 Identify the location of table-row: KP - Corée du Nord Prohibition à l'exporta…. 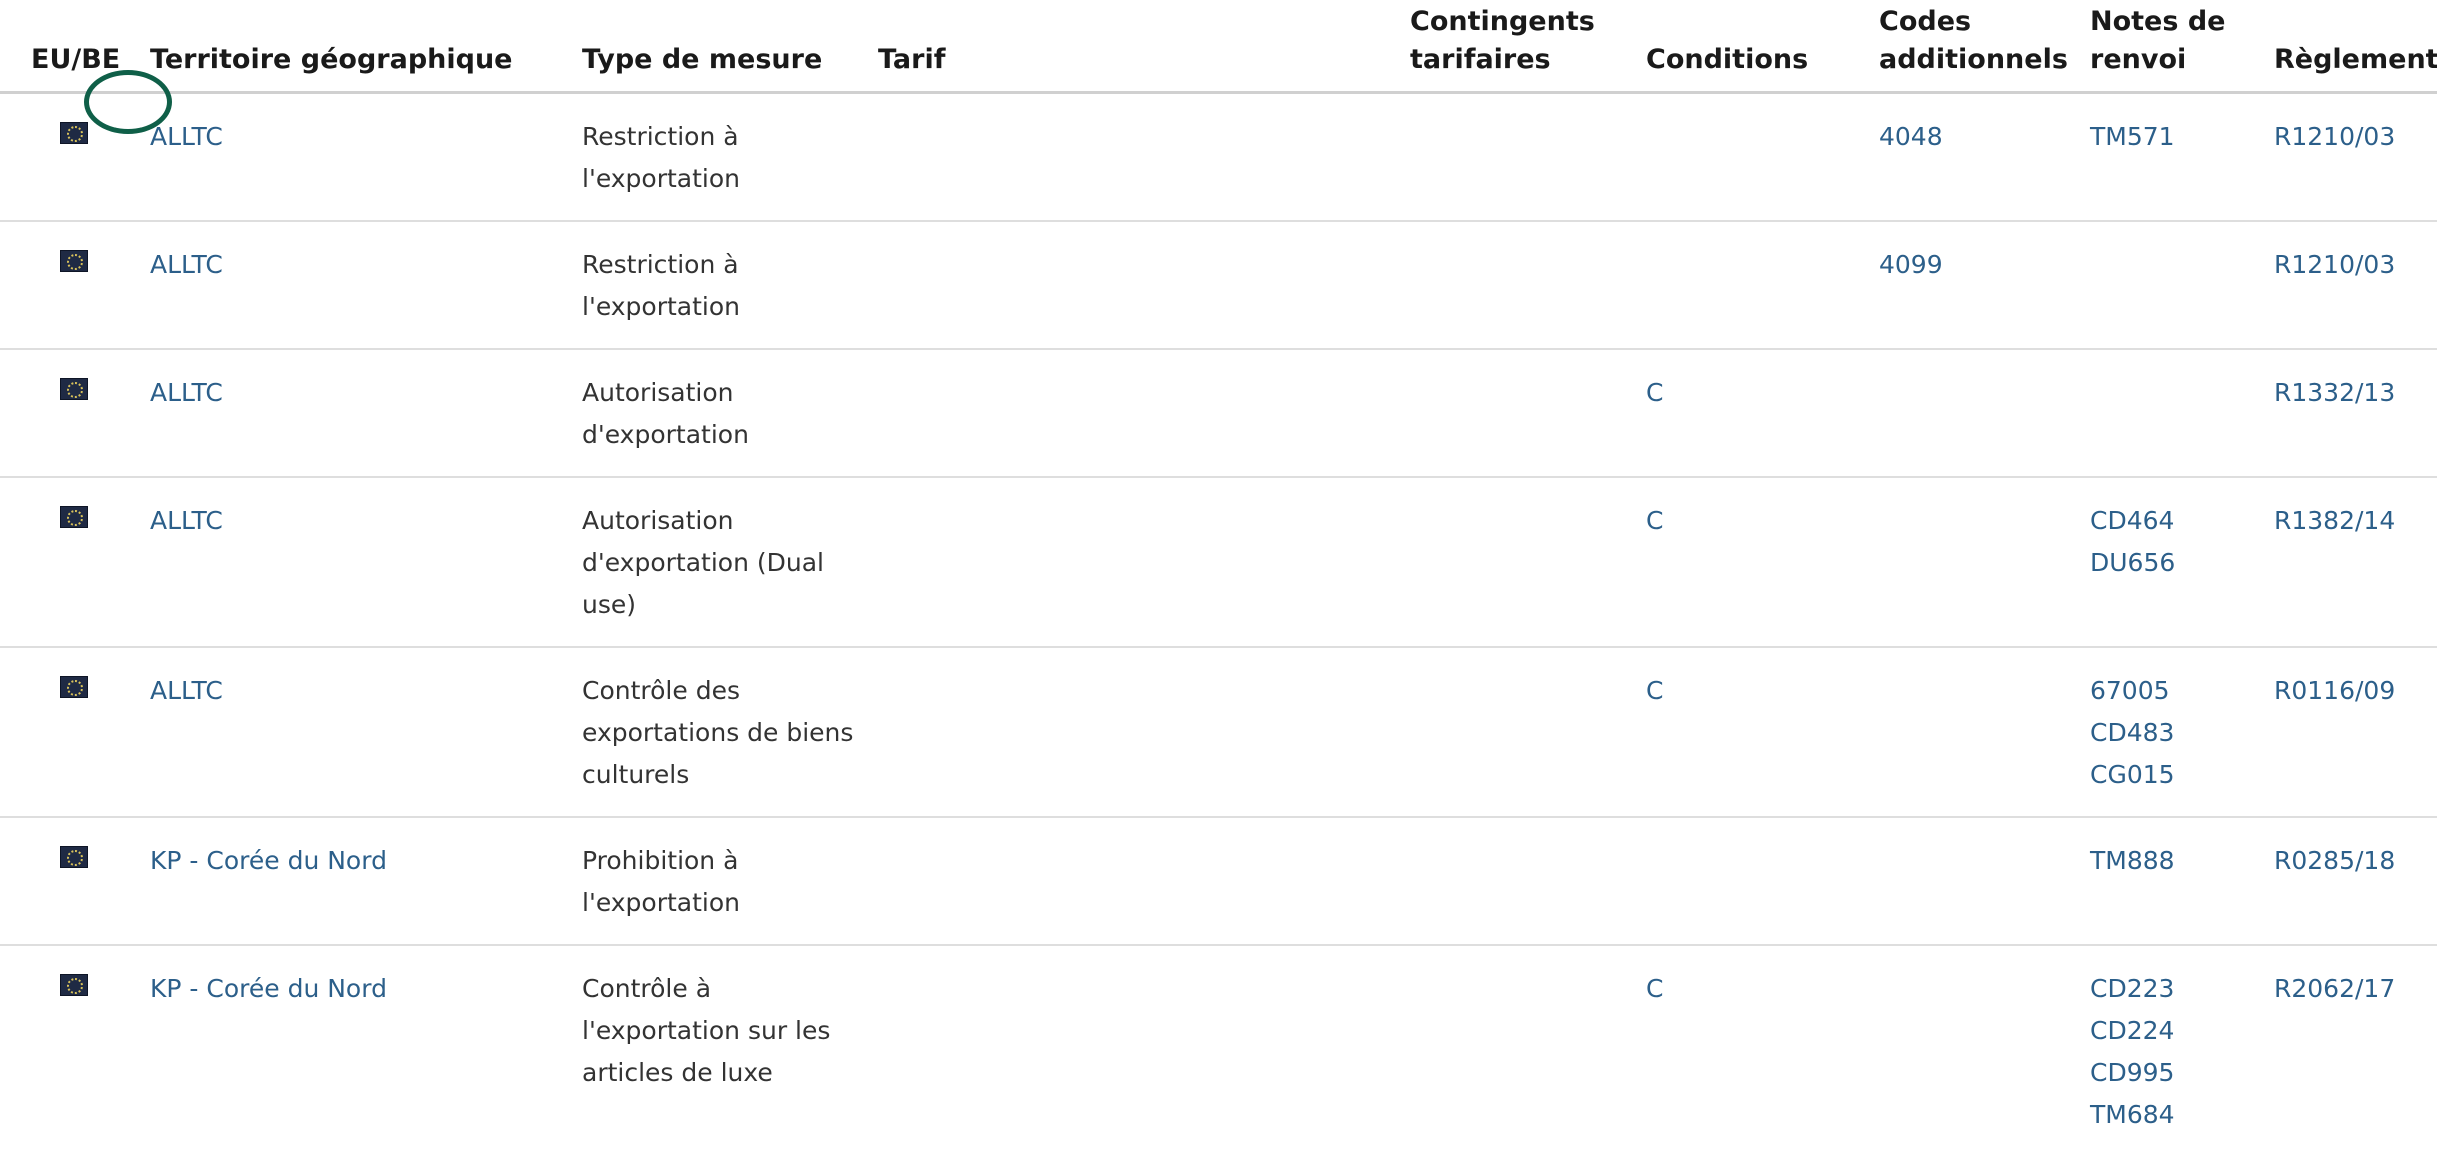
(1218, 881).